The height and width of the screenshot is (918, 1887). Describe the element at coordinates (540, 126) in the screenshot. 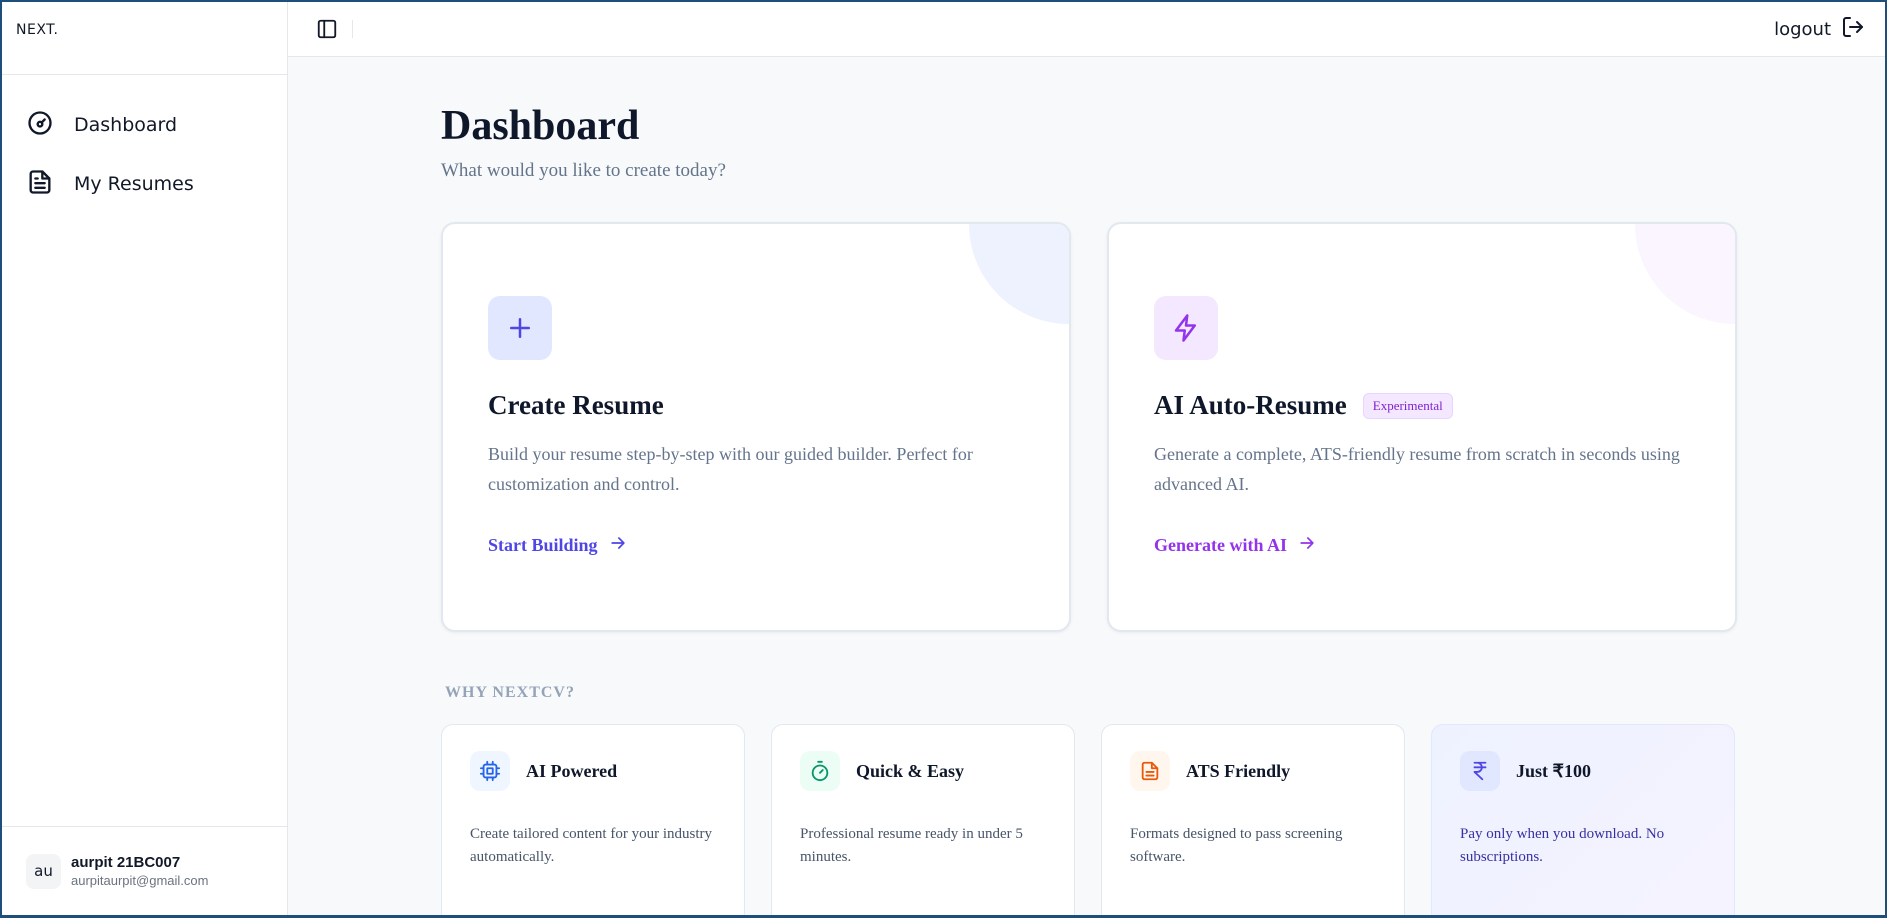

I see `page-title: Dashboard` at that location.